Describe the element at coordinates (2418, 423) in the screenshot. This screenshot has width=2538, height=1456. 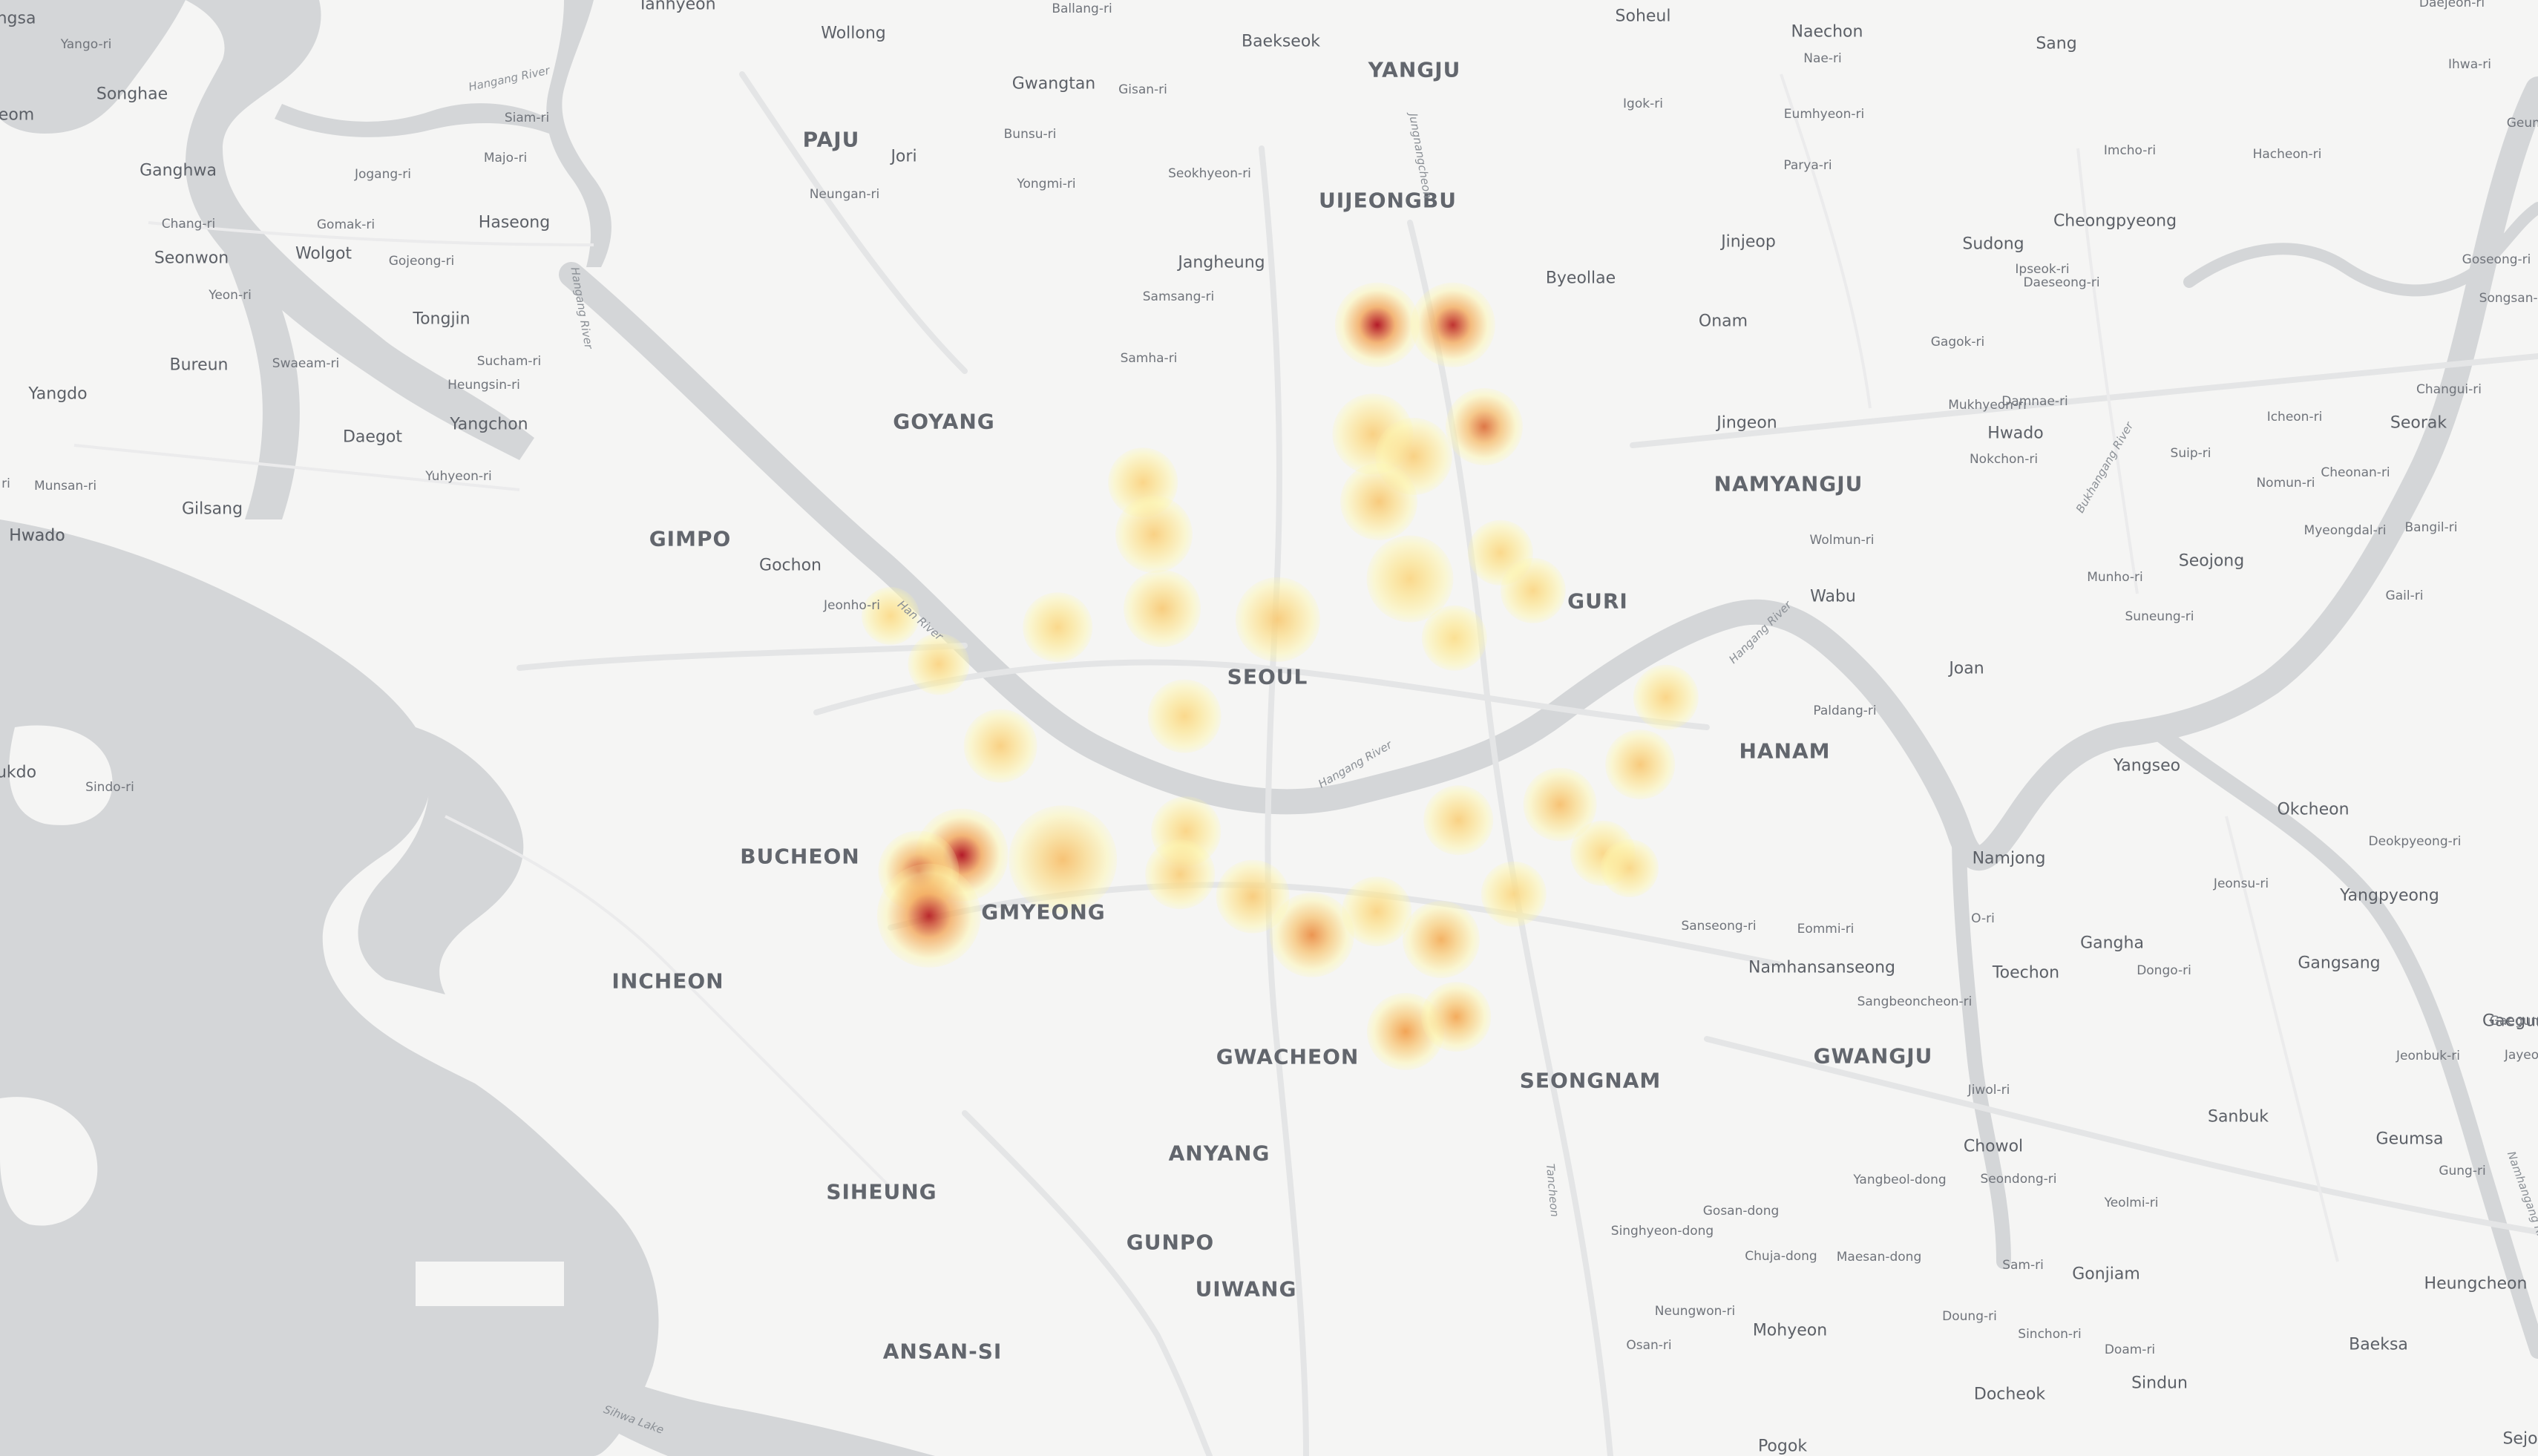
I see `map-label-seorak: Seorak` at that location.